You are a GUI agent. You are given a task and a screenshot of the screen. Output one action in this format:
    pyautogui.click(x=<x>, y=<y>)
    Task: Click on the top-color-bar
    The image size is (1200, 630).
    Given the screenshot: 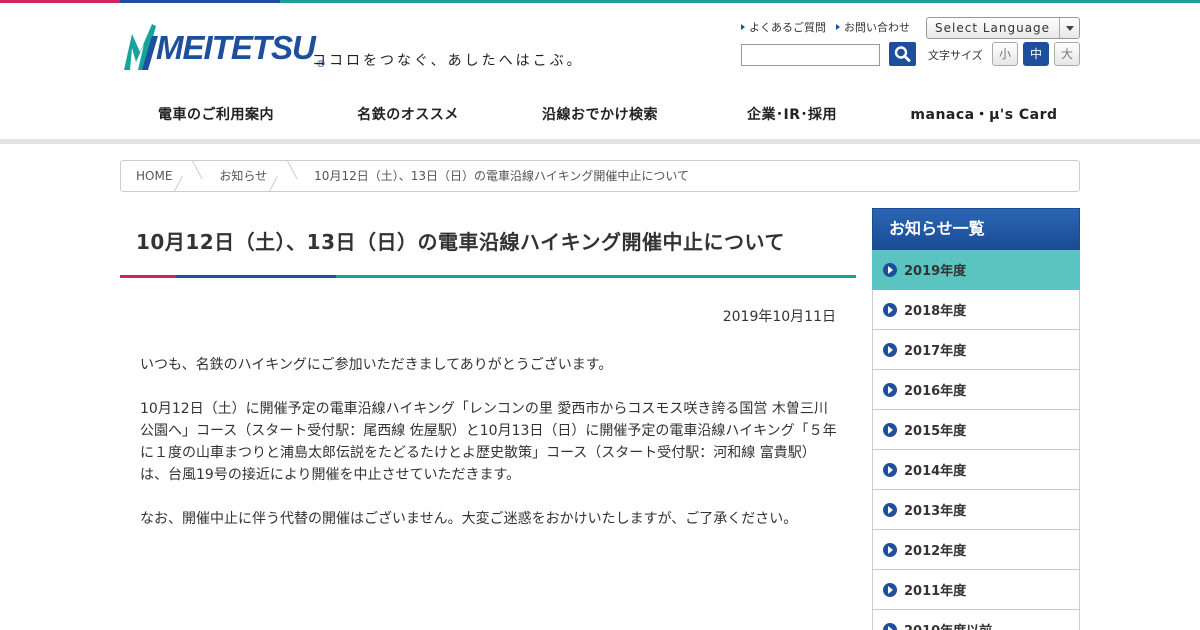 What is the action you would take?
    pyautogui.click(x=600, y=1)
    